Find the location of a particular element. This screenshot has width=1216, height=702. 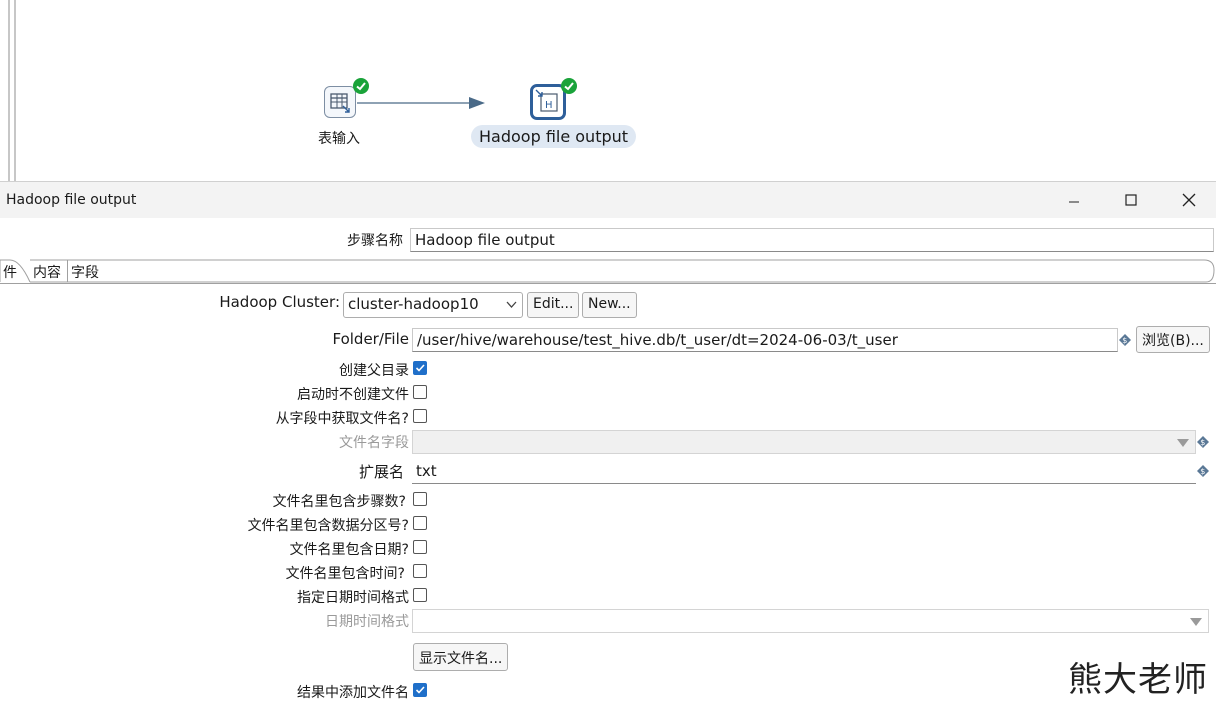

hadoop-cluster-select: cluster-hadoop10 is located at coordinates (433, 305).